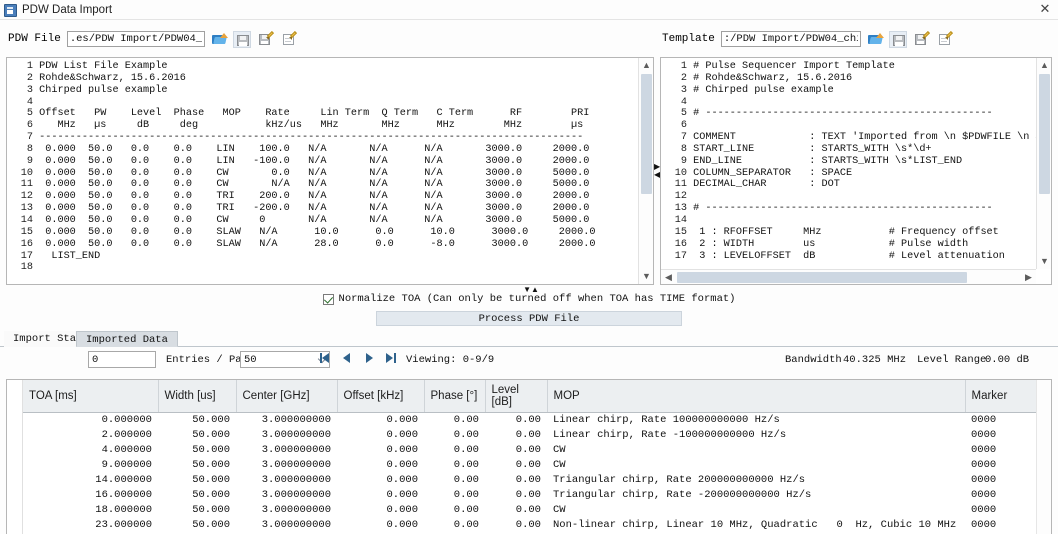 The image size is (1058, 534). I want to click on edit-template-button, so click(944, 39).